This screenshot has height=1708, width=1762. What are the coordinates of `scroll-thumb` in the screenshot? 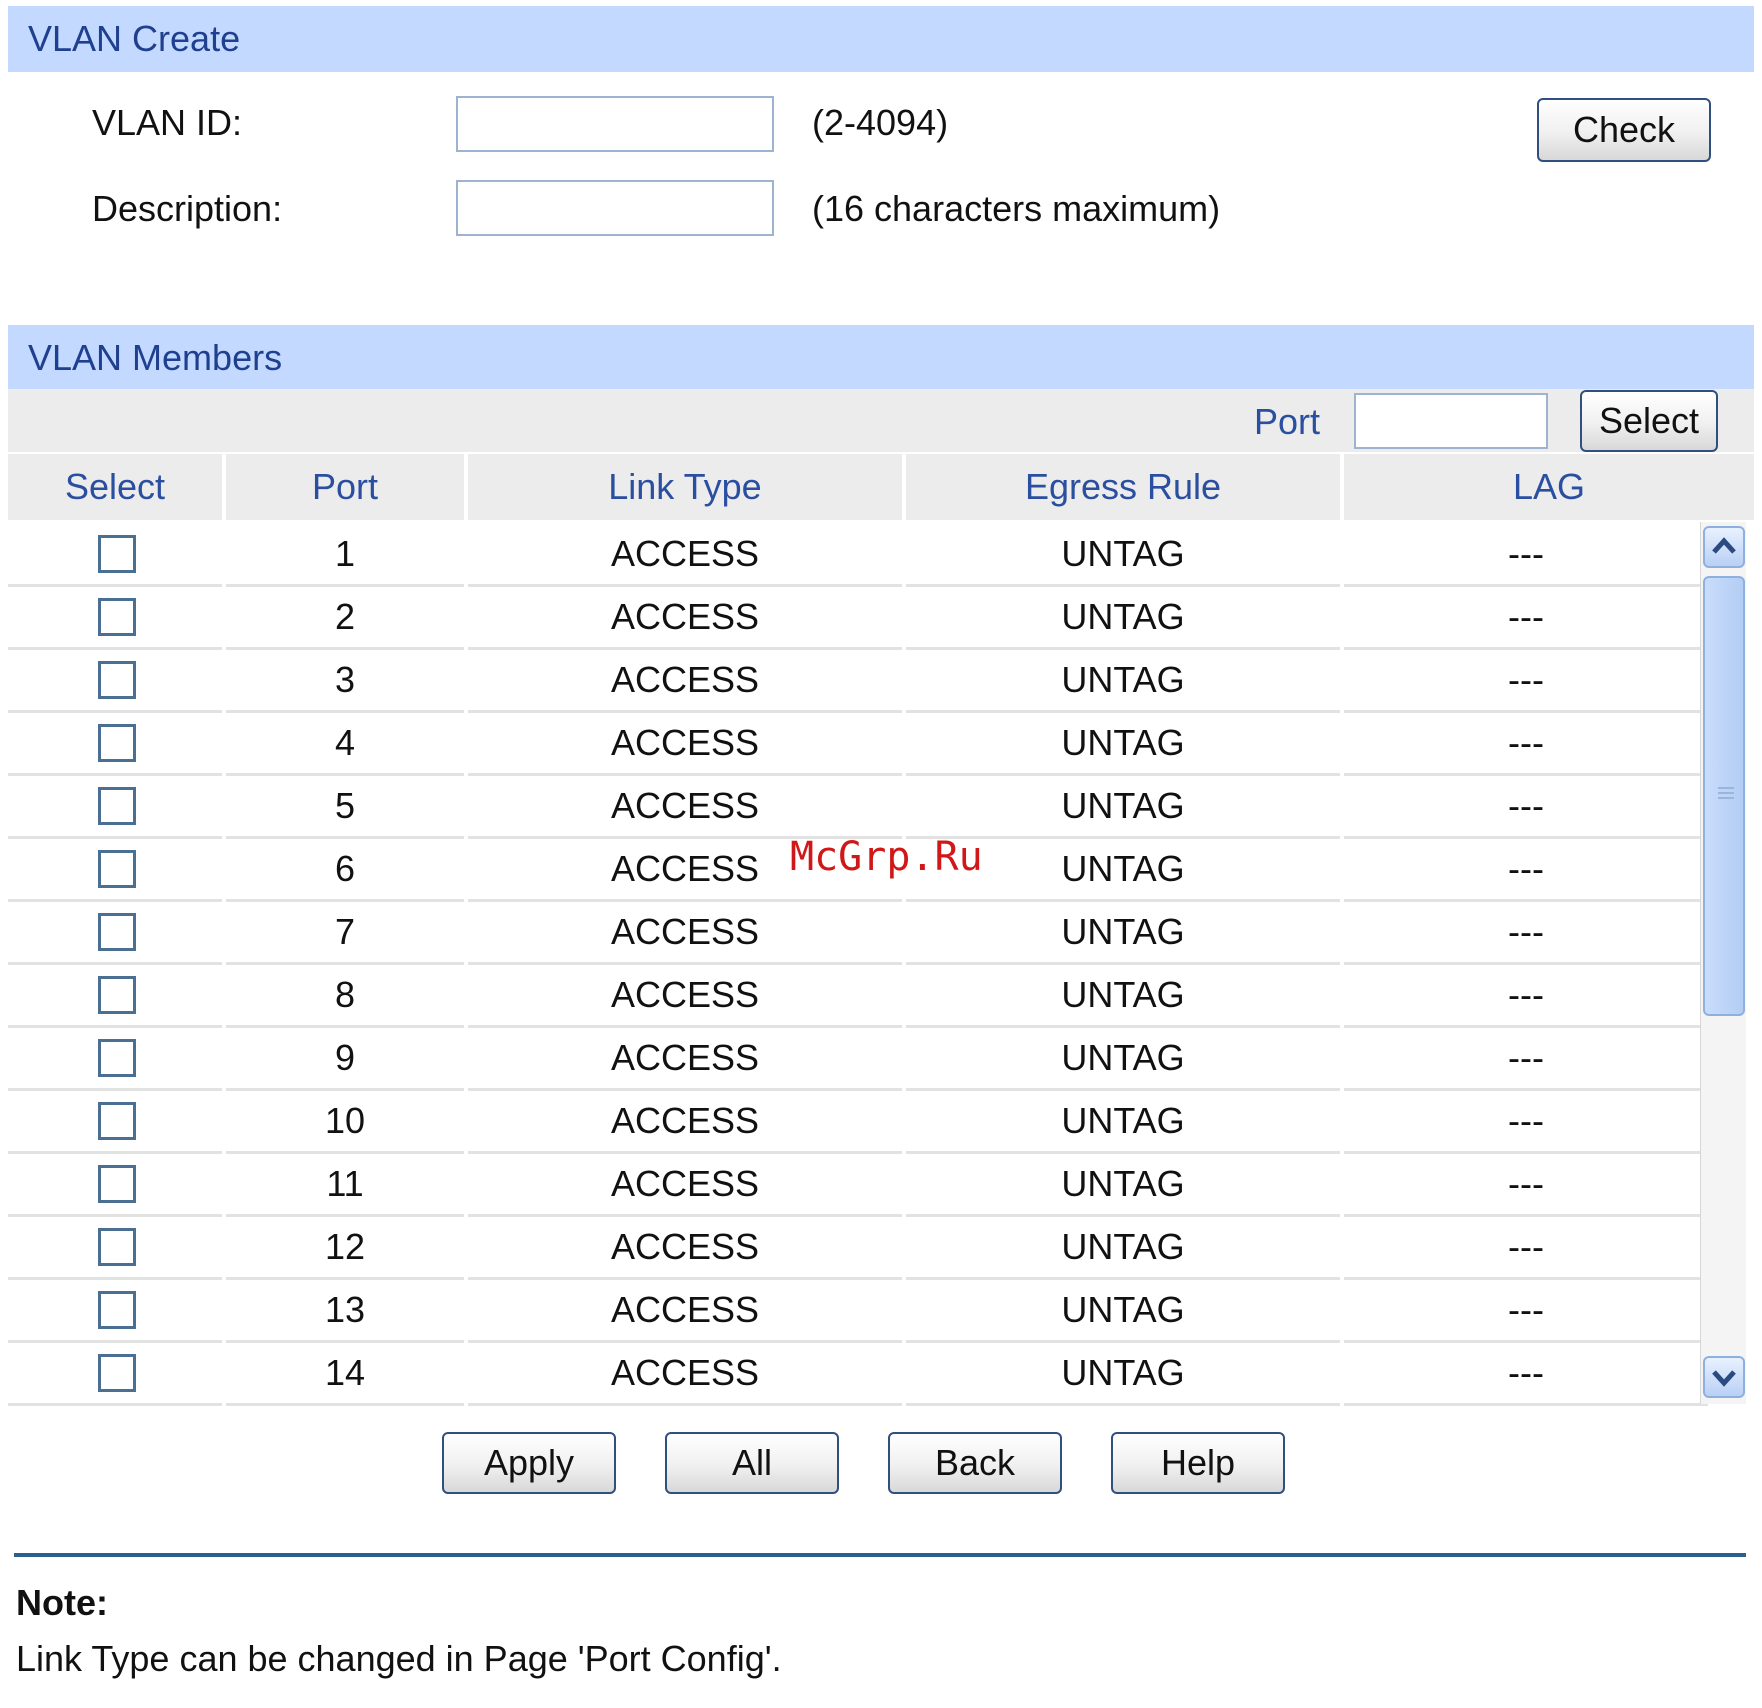 It's located at (1724, 796).